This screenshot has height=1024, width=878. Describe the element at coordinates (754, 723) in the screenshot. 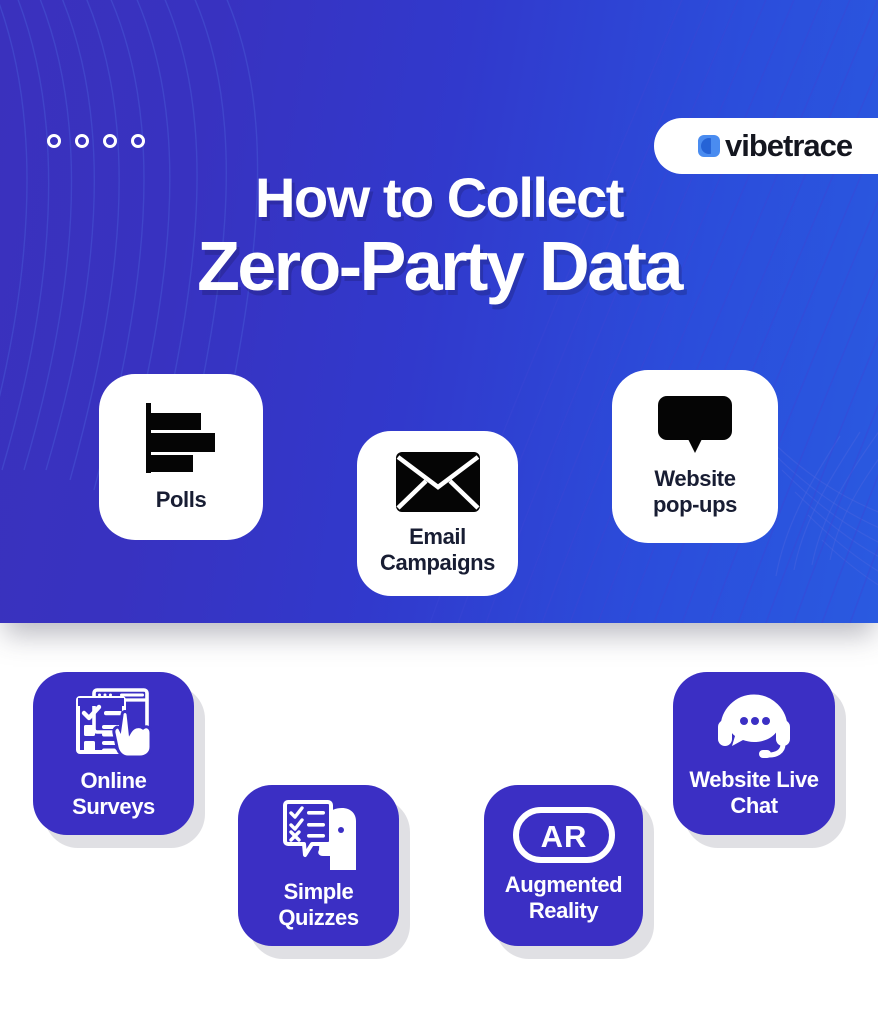

I see `headset-chat-icon` at that location.